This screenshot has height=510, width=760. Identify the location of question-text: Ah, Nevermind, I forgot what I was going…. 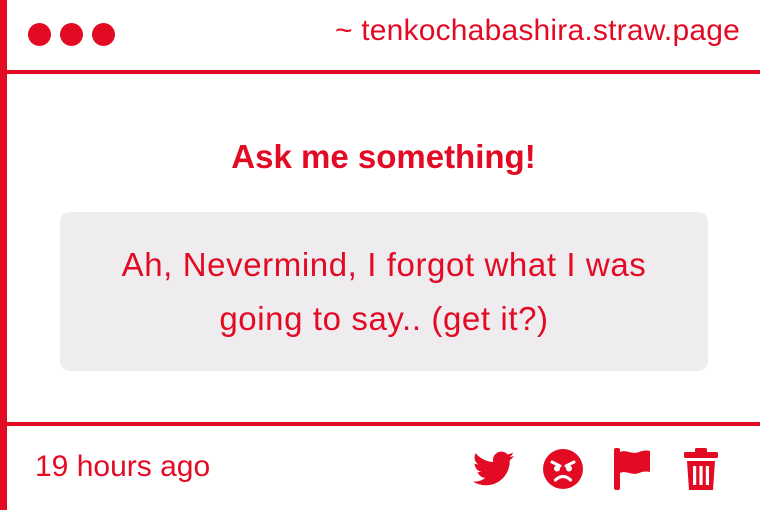
(384, 291).